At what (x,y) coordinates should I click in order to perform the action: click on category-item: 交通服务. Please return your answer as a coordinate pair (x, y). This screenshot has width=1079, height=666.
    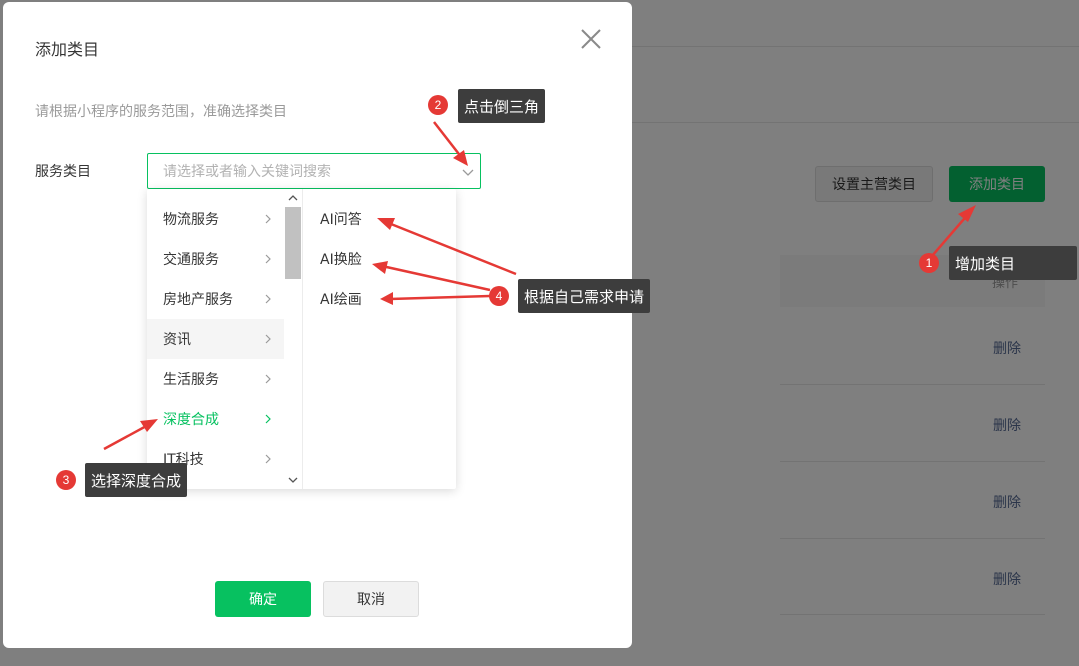
    Looking at the image, I should click on (215, 259).